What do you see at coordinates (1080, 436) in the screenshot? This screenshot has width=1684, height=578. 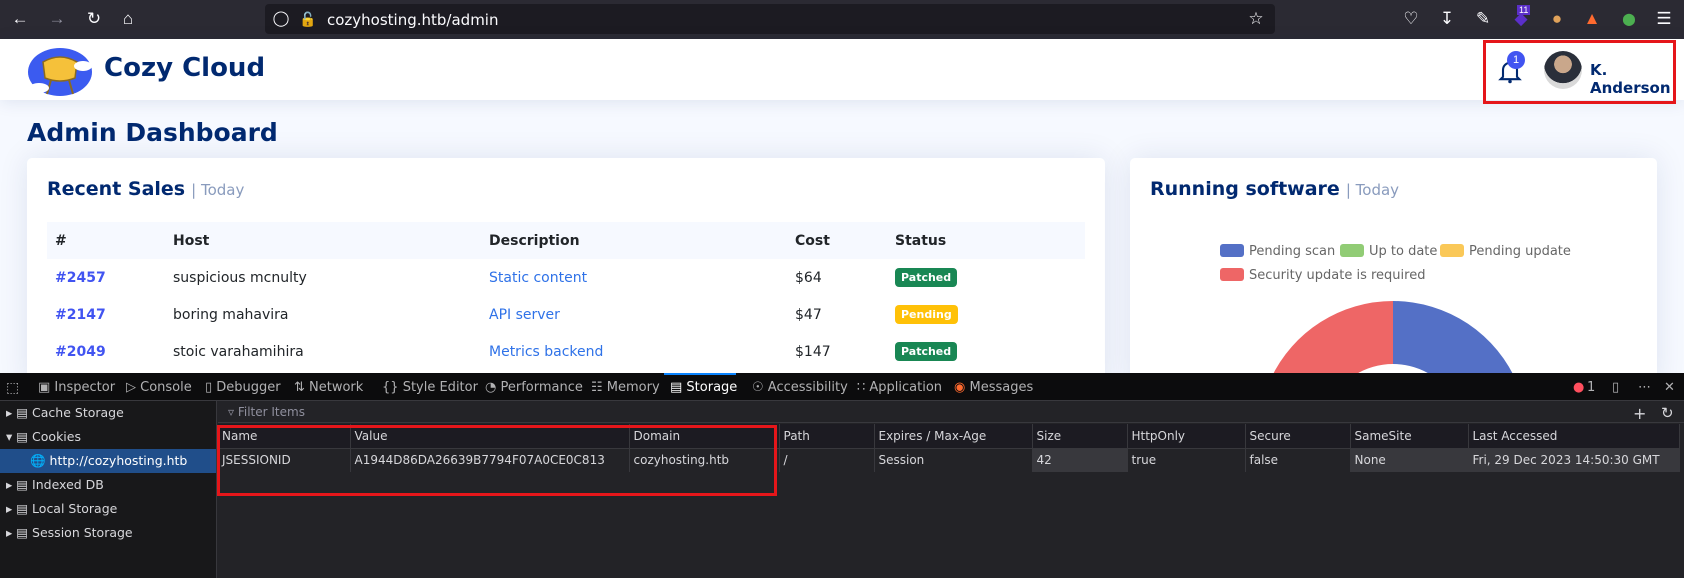 I see `cookie-column-header: Size` at bounding box center [1080, 436].